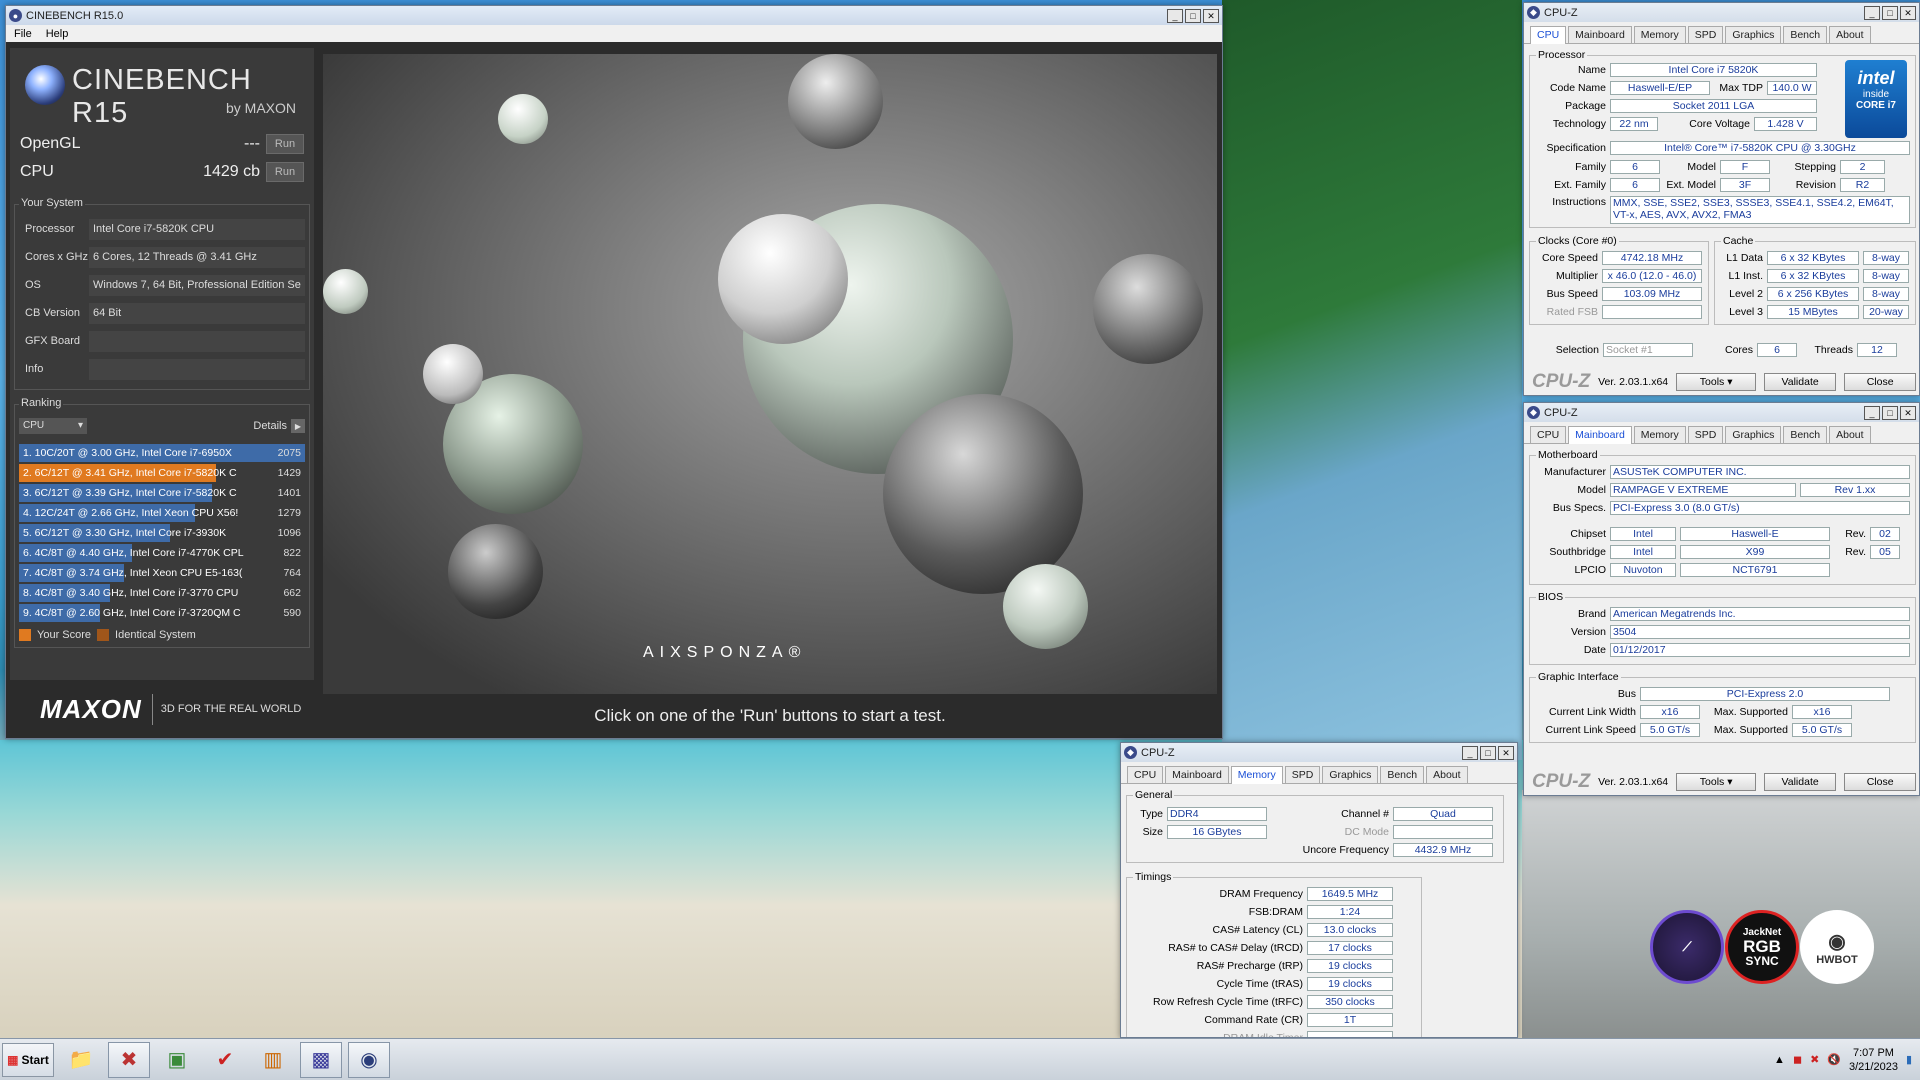  What do you see at coordinates (1779, 1060) in the screenshot?
I see `tray-expand-icon: ▲` at bounding box center [1779, 1060].